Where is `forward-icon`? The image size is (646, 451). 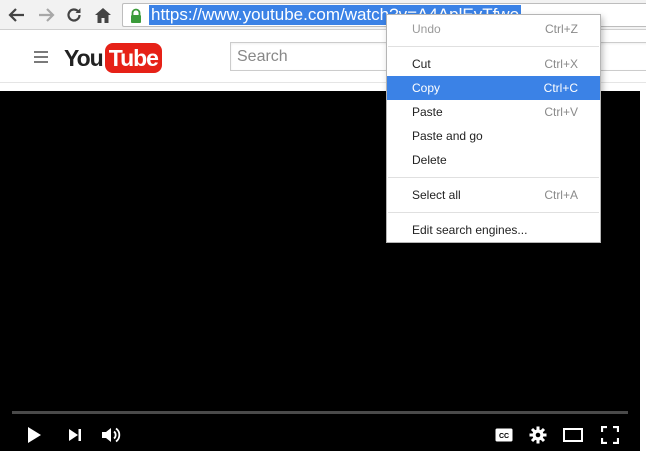
forward-icon is located at coordinates (47, 15).